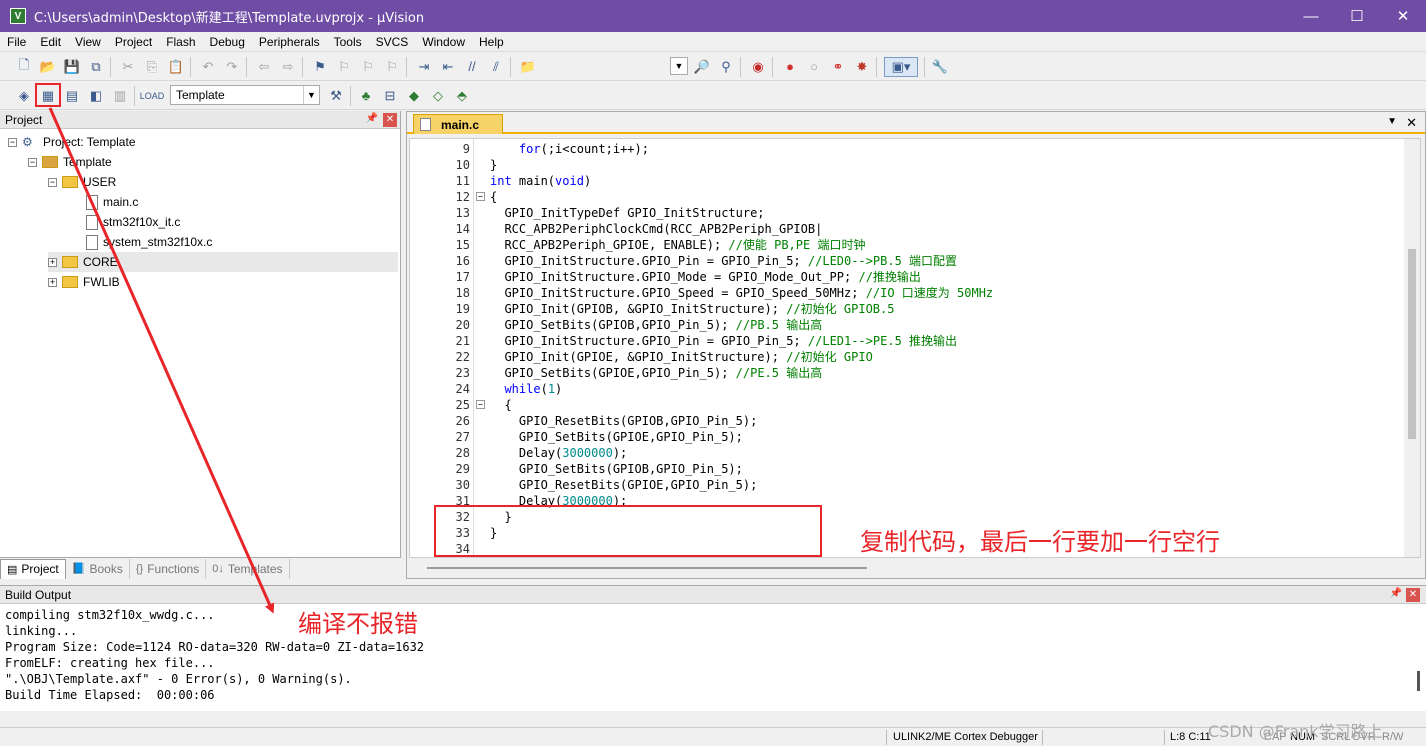 This screenshot has height=746, width=1426. Describe the element at coordinates (176, 67) in the screenshot. I see `paste-icon: 📋` at that location.